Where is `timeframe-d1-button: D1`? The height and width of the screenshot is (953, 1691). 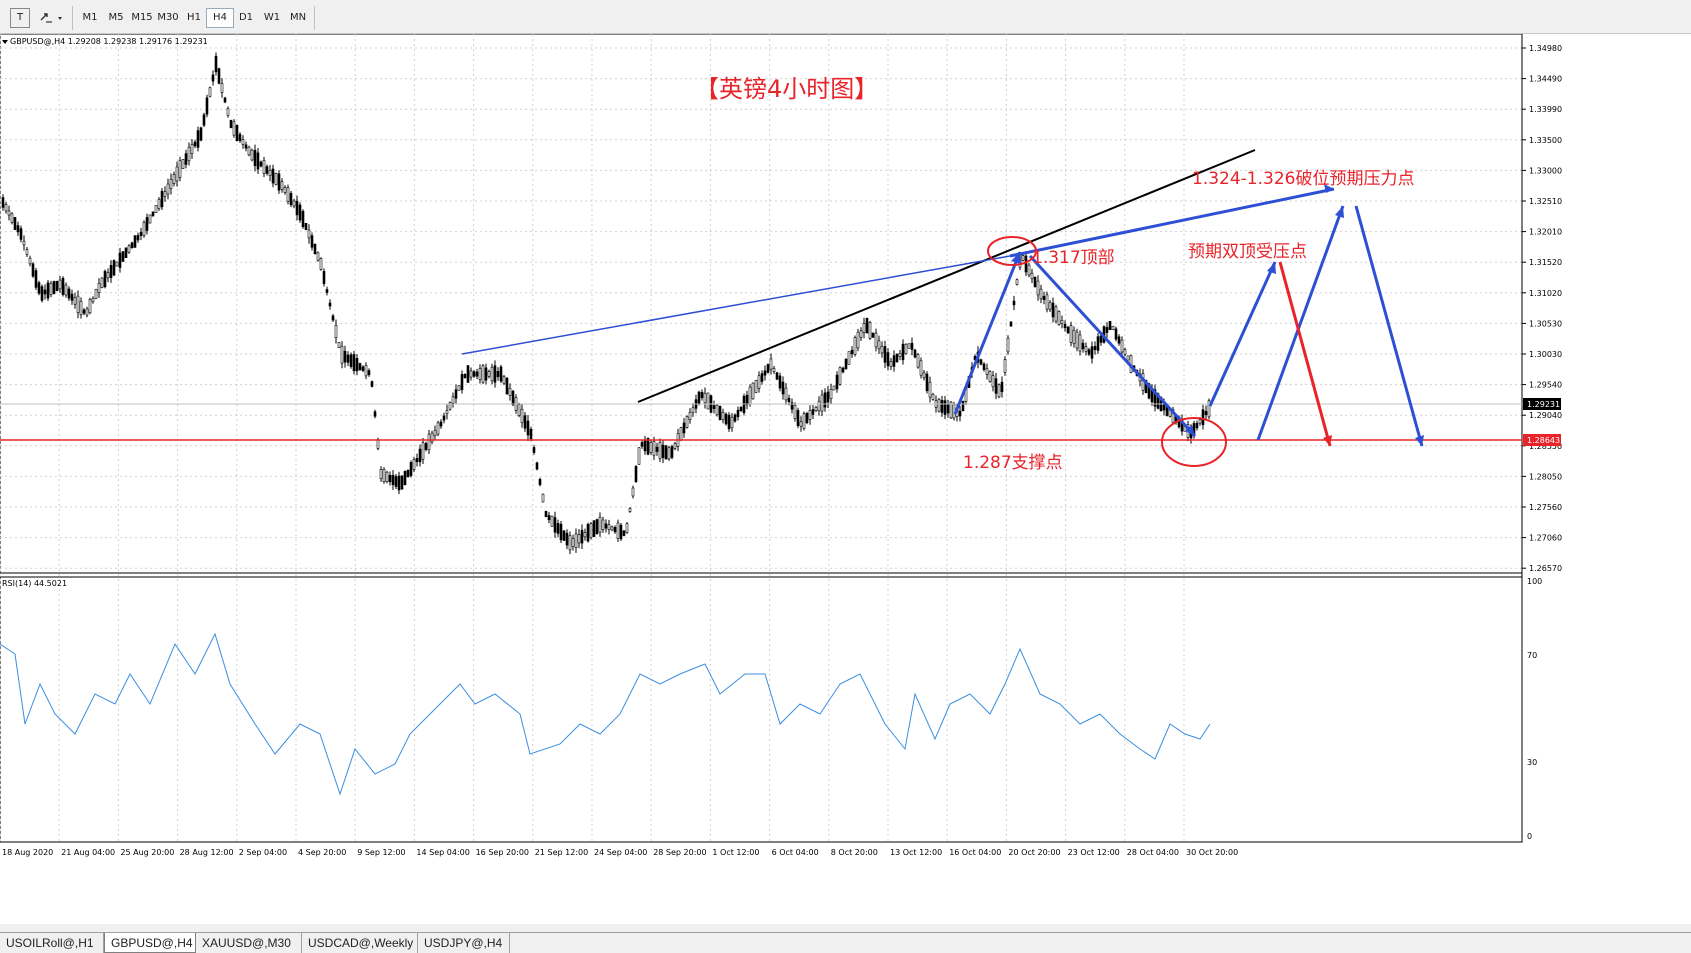
timeframe-d1-button: D1 is located at coordinates (246, 18).